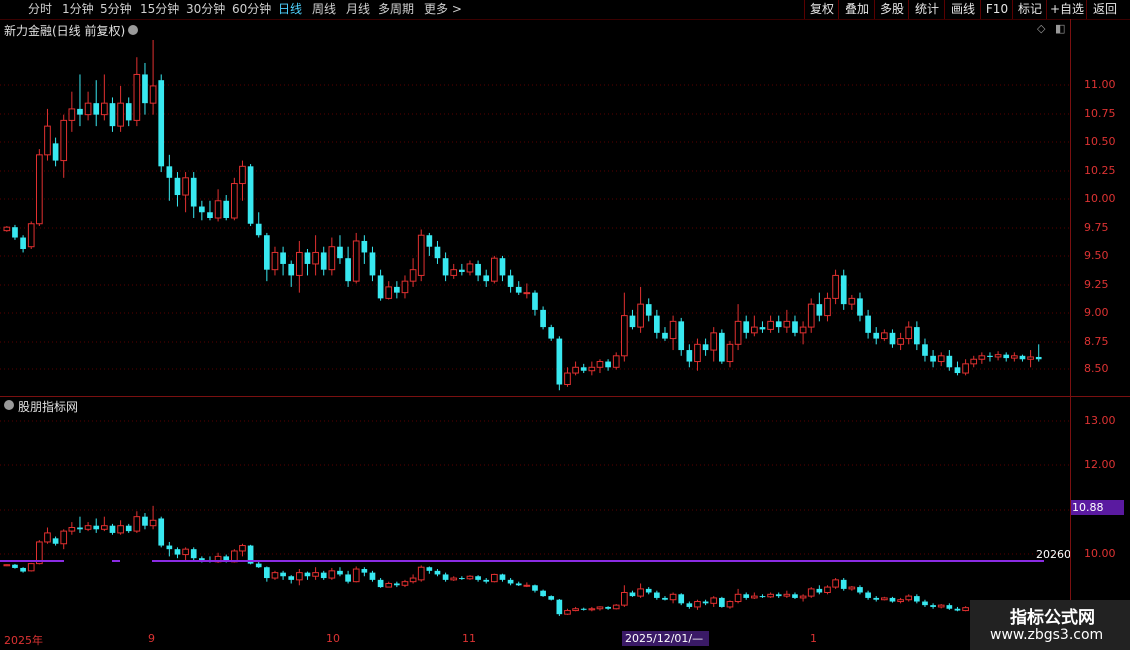 Image resolution: width=1130 pixels, height=650 pixels. I want to click on toolbar-button: +自选, so click(1066, 9).